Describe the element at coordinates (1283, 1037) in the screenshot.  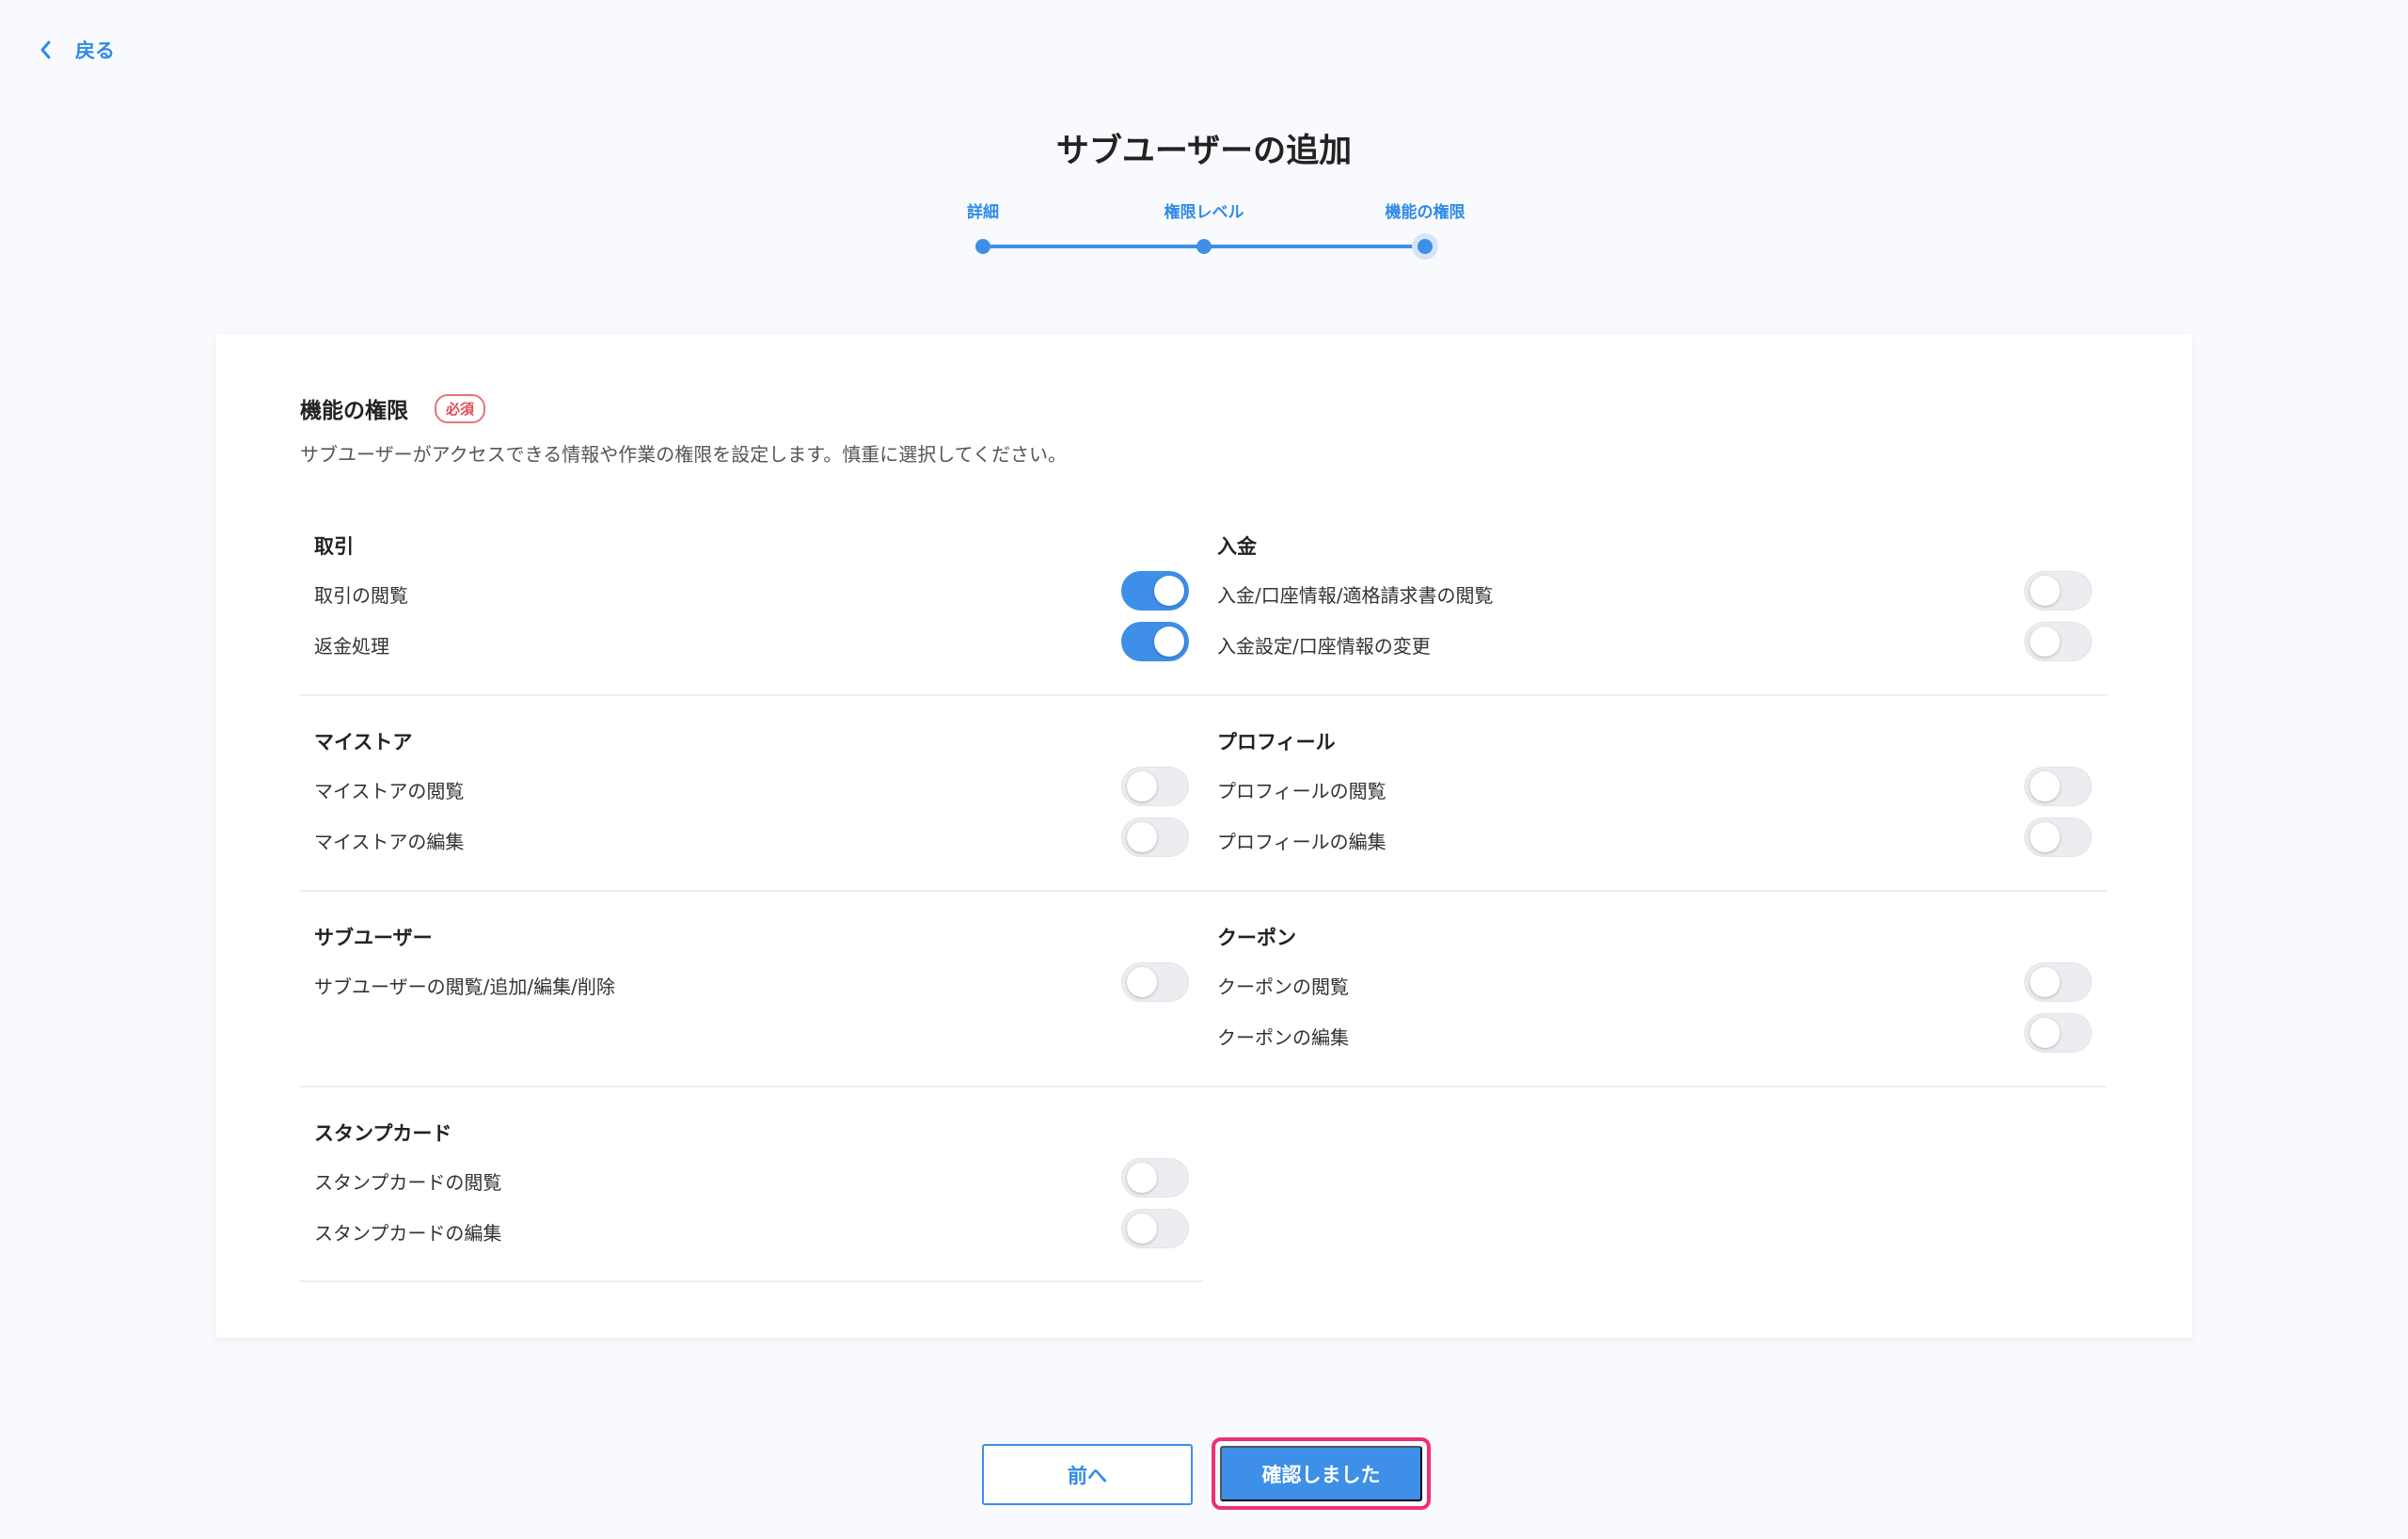
I see `perm-label: クーポンの編集` at that location.